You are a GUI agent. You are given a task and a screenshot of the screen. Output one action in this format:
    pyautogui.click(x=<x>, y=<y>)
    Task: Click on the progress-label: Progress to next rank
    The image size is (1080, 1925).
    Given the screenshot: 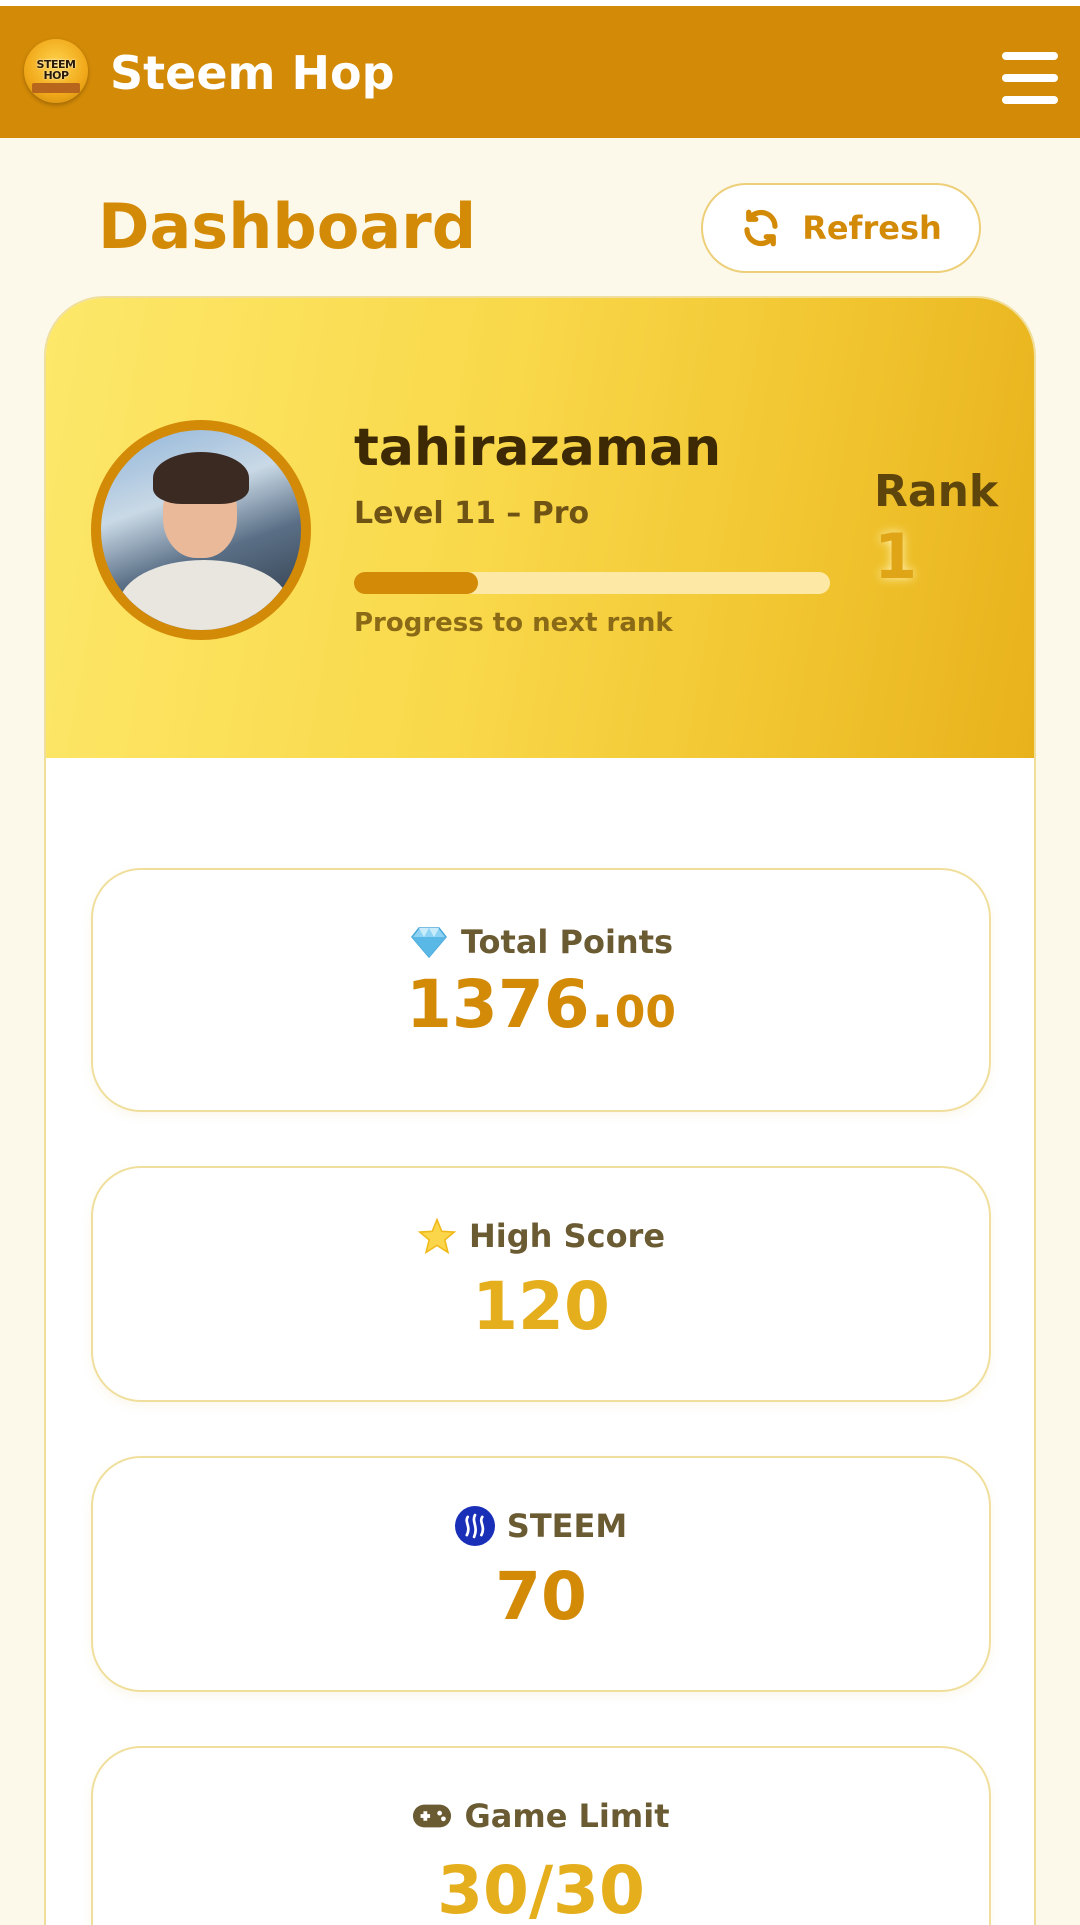 What is the action you would take?
    pyautogui.click(x=513, y=623)
    